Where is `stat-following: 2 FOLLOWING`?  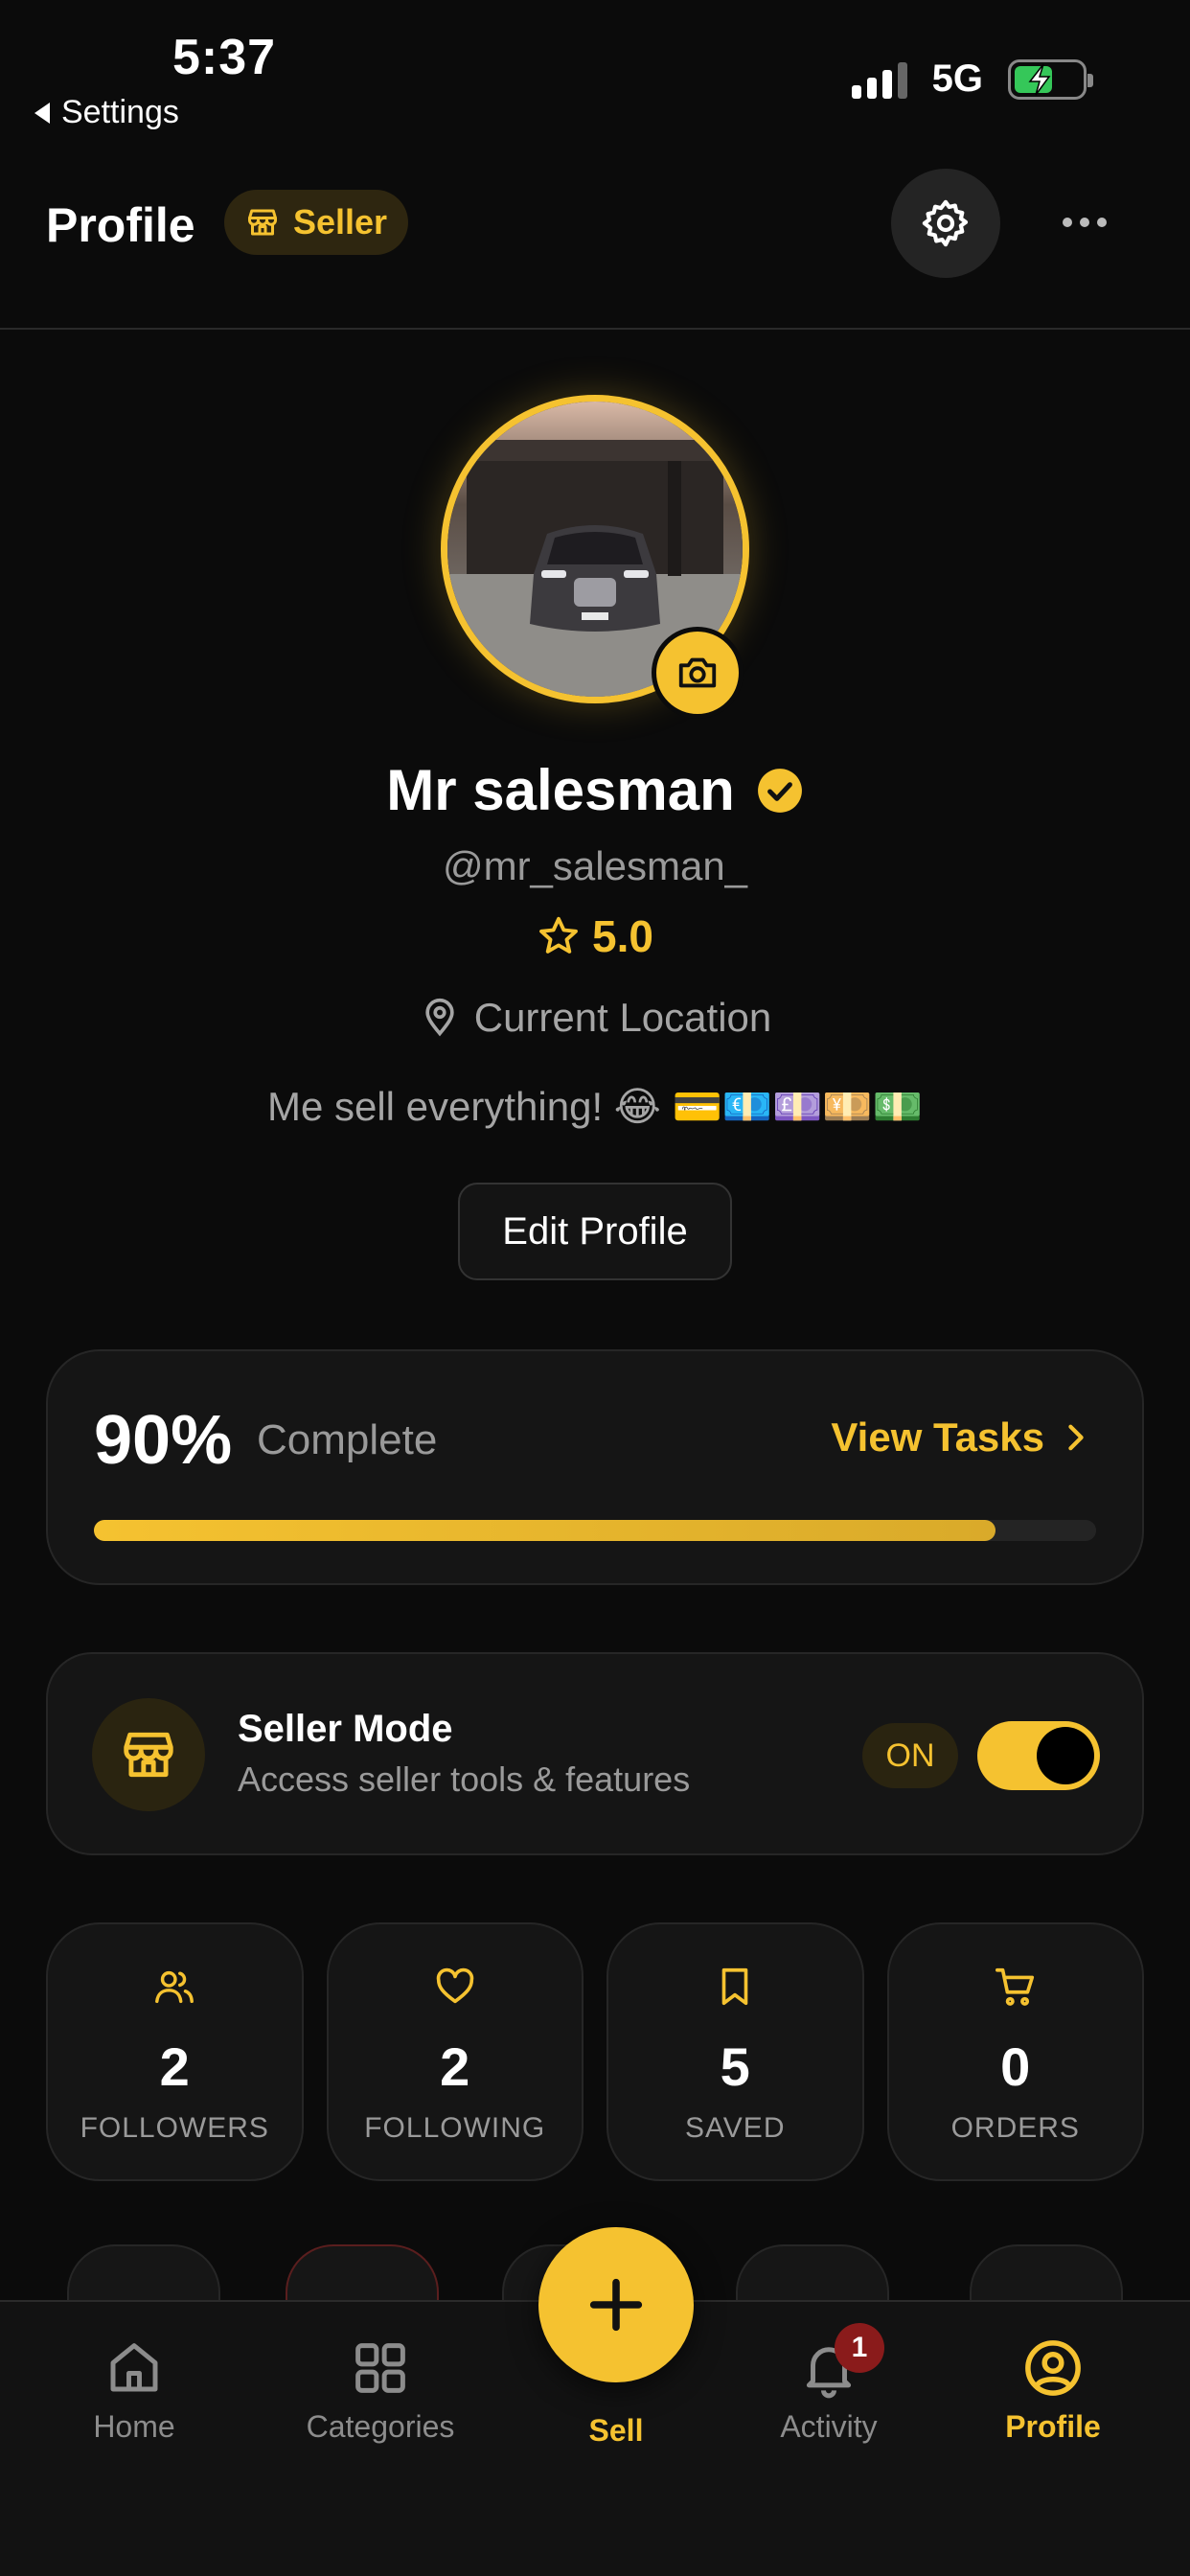 stat-following: 2 FOLLOWING is located at coordinates (455, 2051).